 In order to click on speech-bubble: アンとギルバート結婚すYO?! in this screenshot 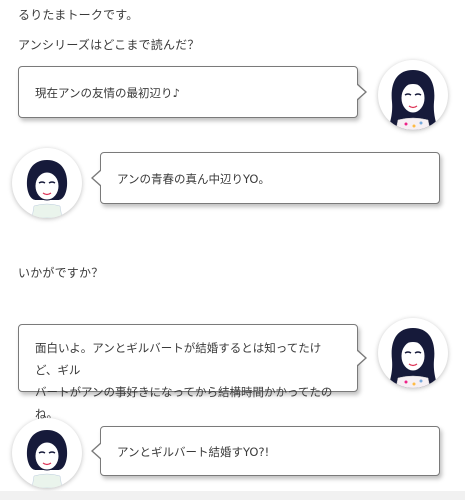, I will do `click(265, 451)`.